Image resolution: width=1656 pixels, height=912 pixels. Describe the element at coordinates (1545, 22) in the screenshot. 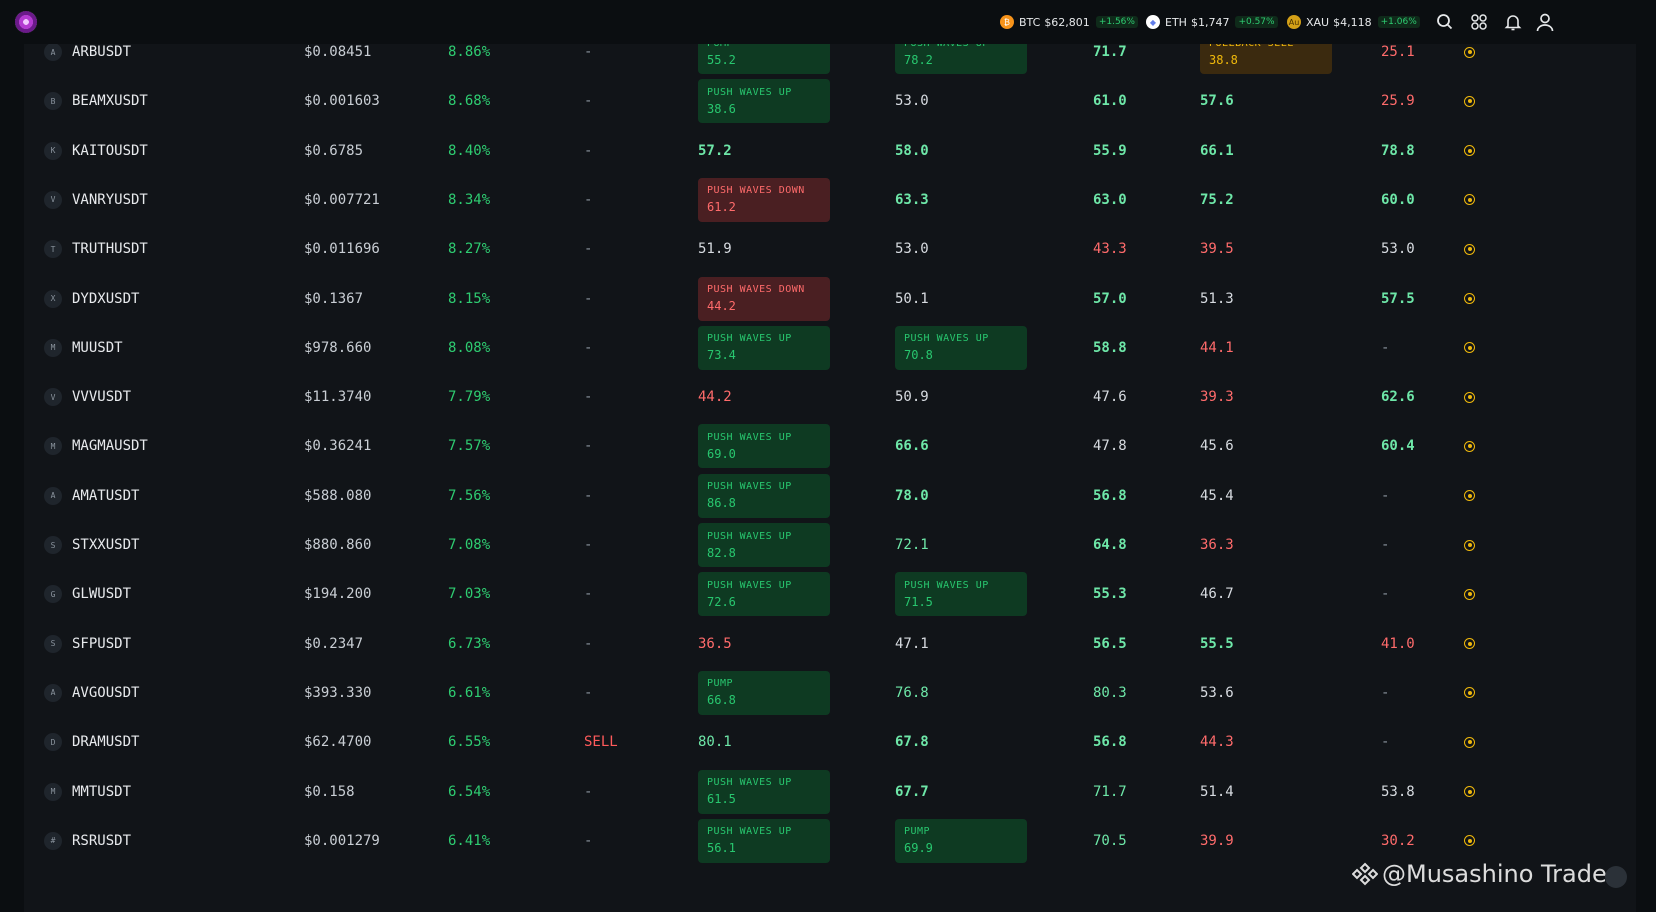

I see `user-icon` at that location.